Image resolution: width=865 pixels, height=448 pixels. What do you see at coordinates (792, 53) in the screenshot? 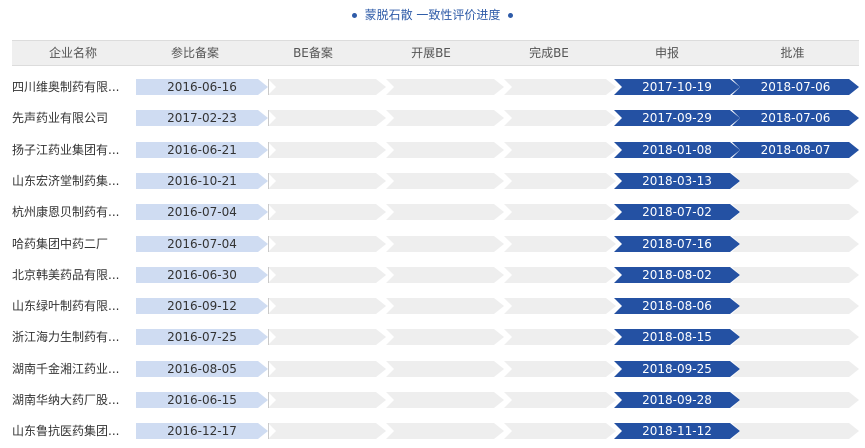
I see `header-approve: 批准` at bounding box center [792, 53].